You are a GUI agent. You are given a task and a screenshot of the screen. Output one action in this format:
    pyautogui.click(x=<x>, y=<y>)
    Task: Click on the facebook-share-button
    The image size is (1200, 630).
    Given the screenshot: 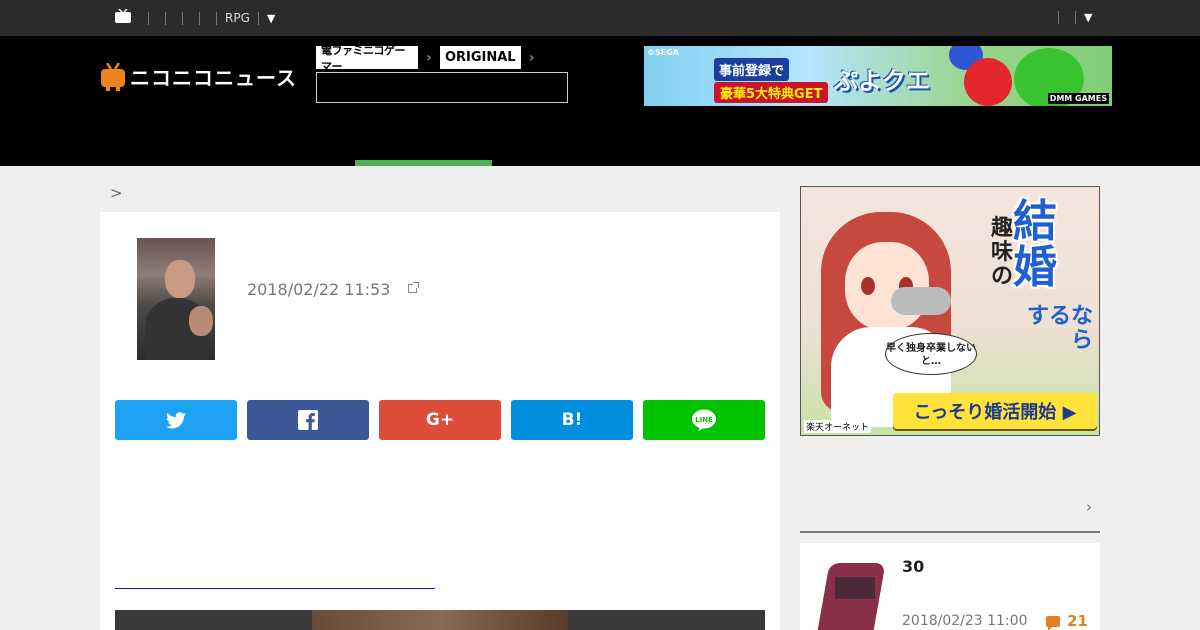 What is the action you would take?
    pyautogui.click(x=308, y=420)
    